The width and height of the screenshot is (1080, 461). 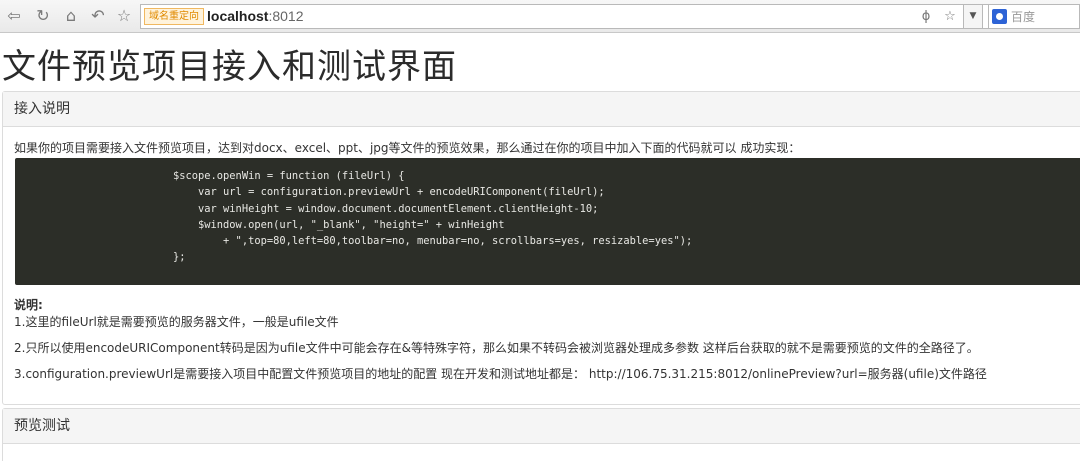 What do you see at coordinates (14, 16) in the screenshot?
I see `back-icon: ⇦` at bounding box center [14, 16].